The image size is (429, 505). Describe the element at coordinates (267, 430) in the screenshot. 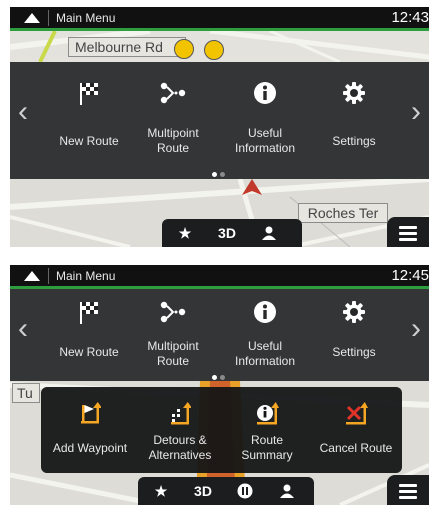

I see `route-summary-button: Route Summary` at that location.